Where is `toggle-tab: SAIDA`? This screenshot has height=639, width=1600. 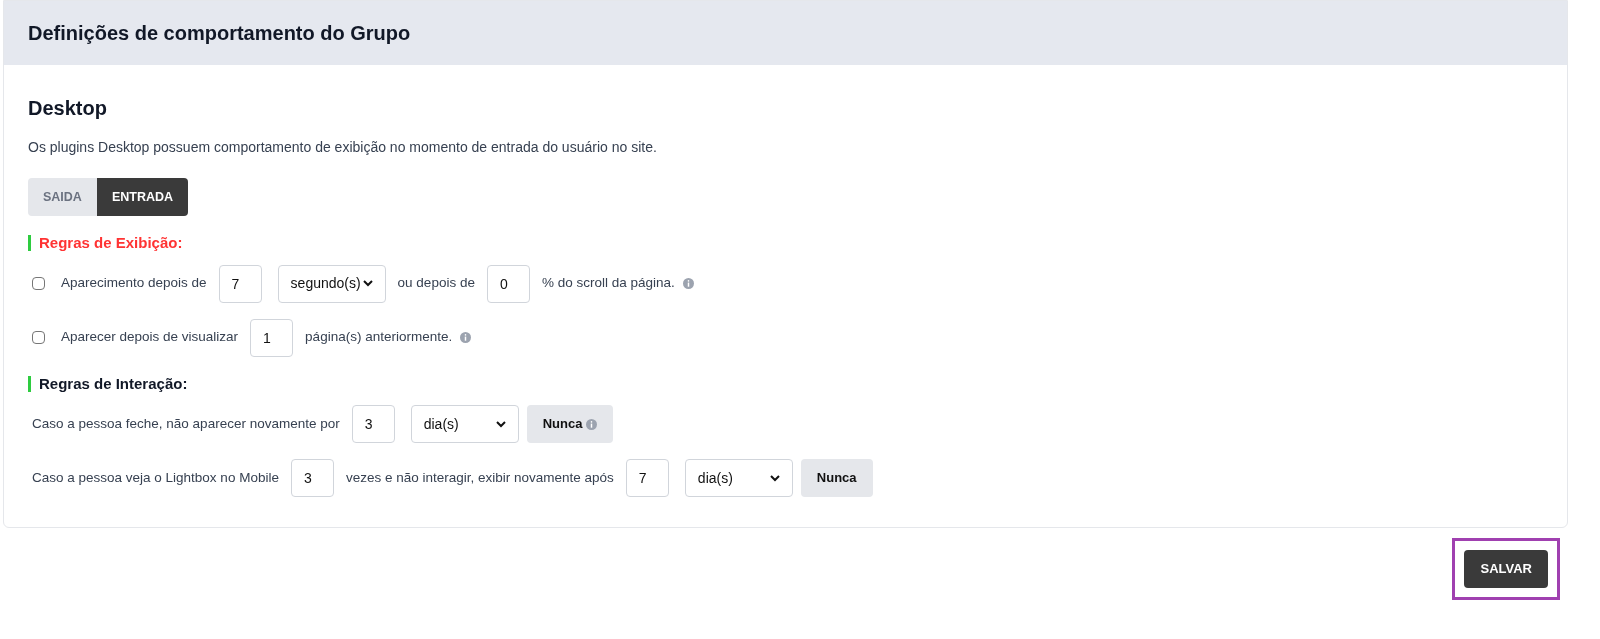 toggle-tab: SAIDA is located at coordinates (62, 197).